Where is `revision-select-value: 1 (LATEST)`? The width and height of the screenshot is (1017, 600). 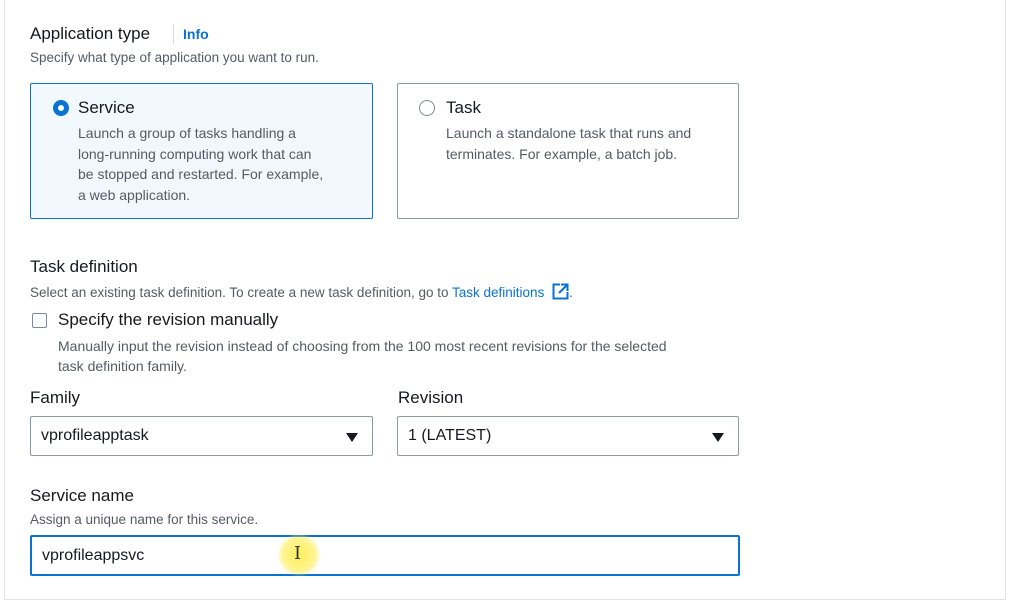 revision-select-value: 1 (LATEST) is located at coordinates (450, 435).